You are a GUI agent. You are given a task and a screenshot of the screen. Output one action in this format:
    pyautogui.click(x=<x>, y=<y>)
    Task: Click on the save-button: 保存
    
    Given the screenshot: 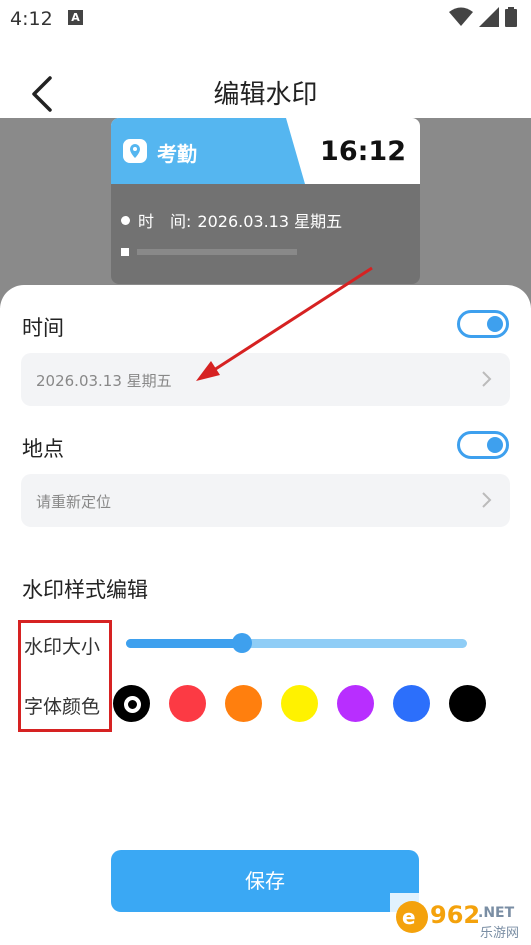 What is the action you would take?
    pyautogui.click(x=265, y=881)
    